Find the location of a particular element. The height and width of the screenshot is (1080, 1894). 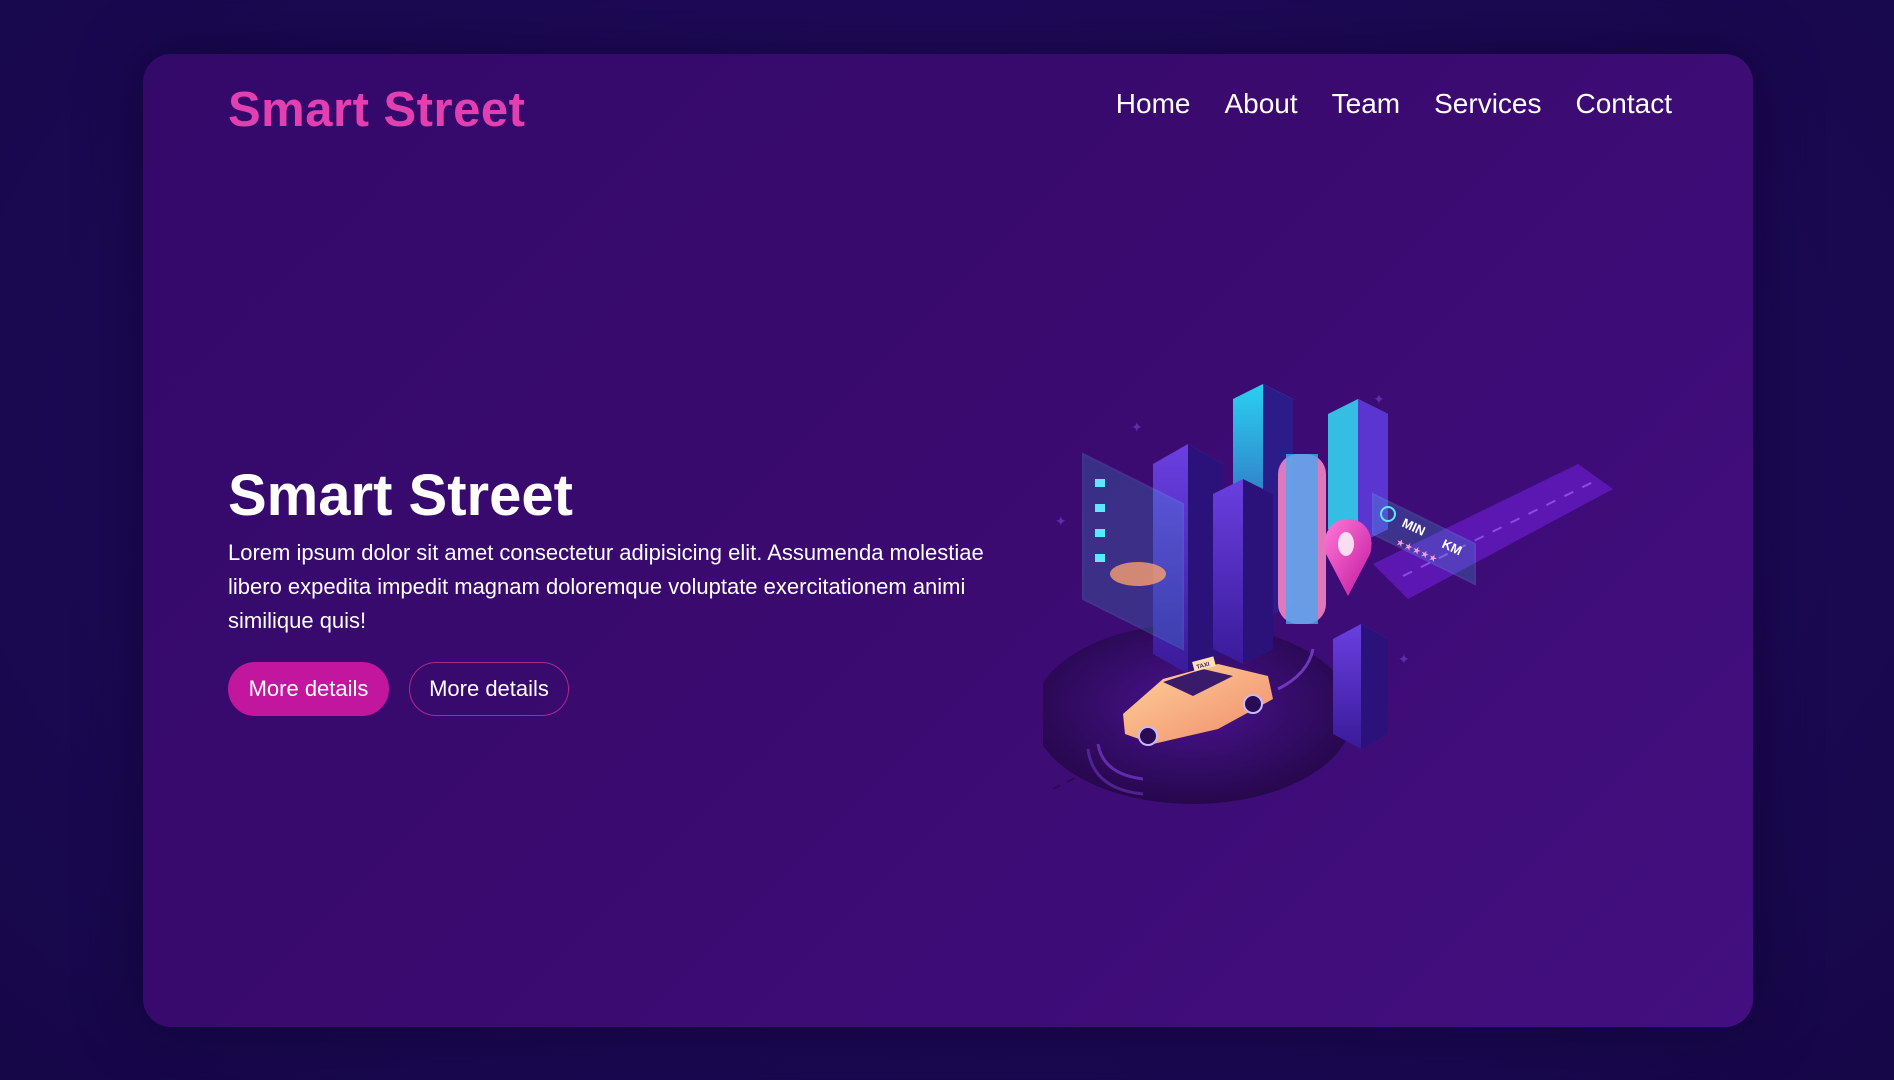

main-nav: Home About Team Services Contact is located at coordinates (1394, 104).